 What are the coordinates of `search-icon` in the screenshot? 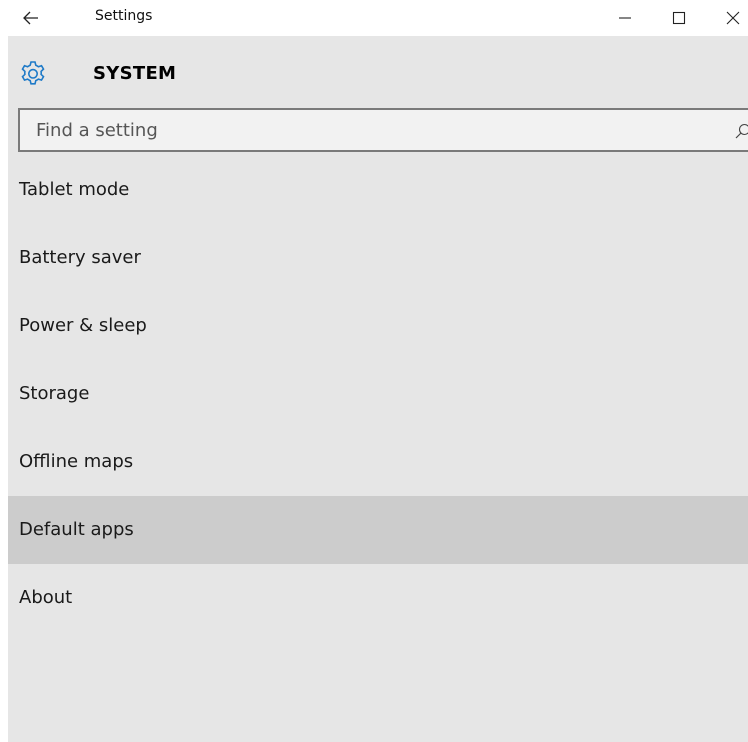 It's located at (741, 131).